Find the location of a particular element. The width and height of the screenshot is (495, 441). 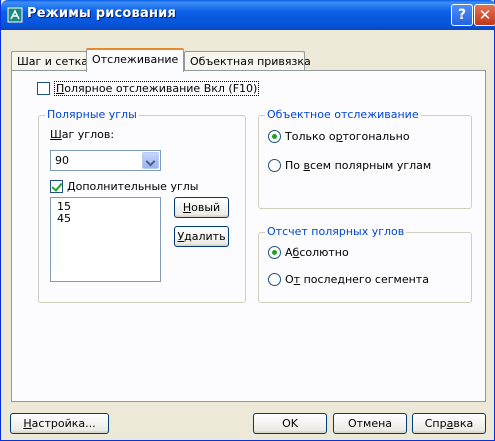

relative-last-segment-radio is located at coordinates (274, 279).